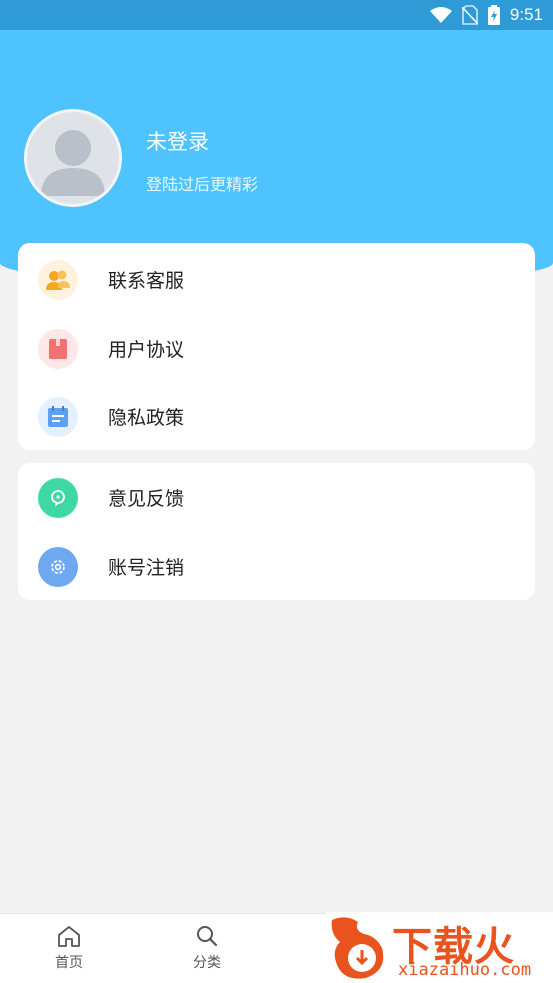 Image resolution: width=553 pixels, height=983 pixels. What do you see at coordinates (465, 970) in the screenshot?
I see `watermark-url: xiazaihuo.com` at bounding box center [465, 970].